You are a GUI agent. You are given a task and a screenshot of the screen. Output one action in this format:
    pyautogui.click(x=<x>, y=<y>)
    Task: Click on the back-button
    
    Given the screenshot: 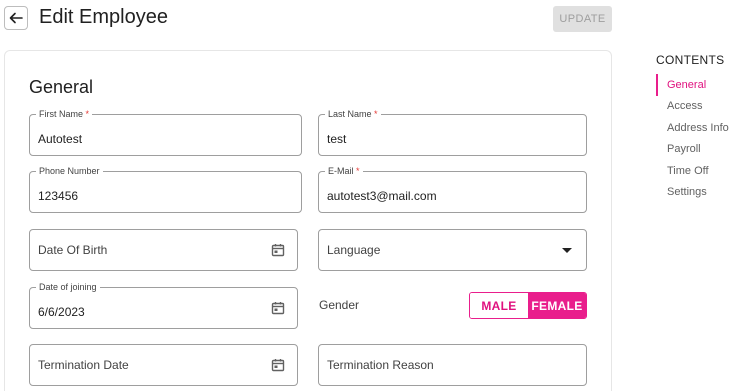 What is the action you would take?
    pyautogui.click(x=16, y=18)
    